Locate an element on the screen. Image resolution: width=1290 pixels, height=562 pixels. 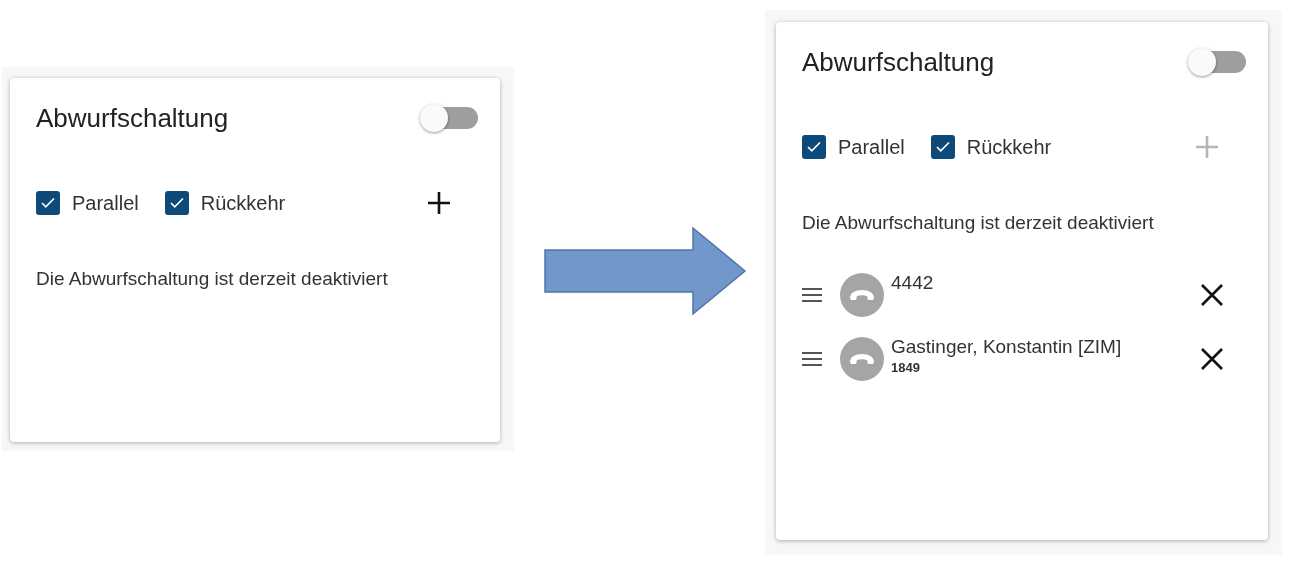
contact-name: Gastinger, Konstantin [ZIM] is located at coordinates (1006, 347).